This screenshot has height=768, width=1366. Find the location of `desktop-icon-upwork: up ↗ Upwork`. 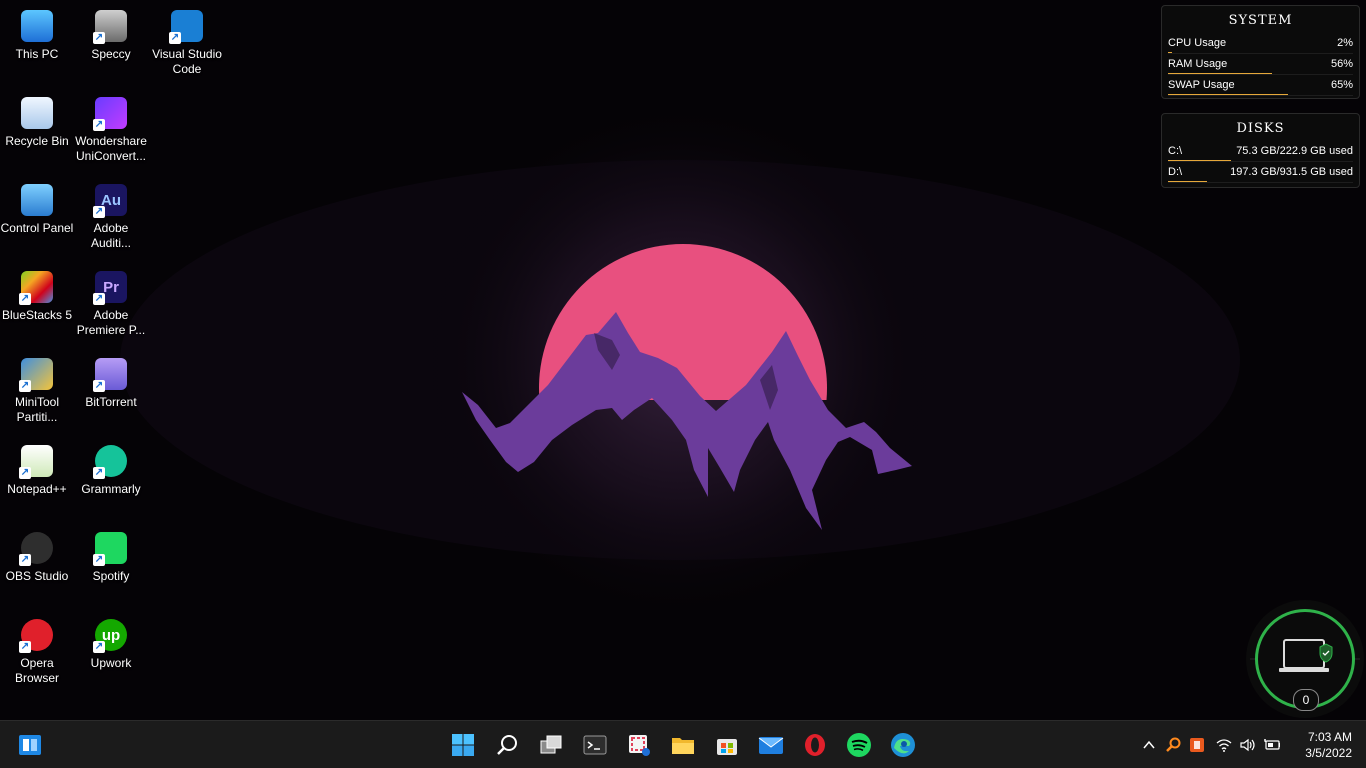

desktop-icon-upwork: up ↗ Upwork is located at coordinates (111, 641).